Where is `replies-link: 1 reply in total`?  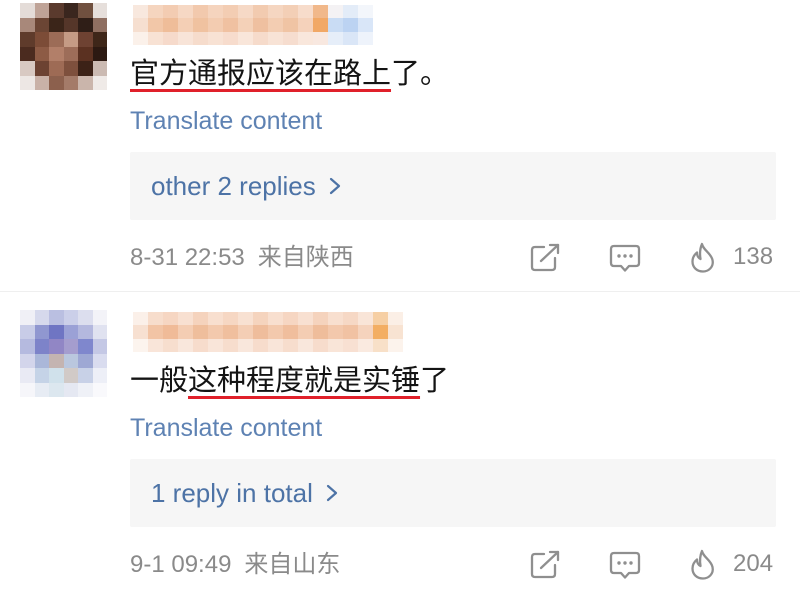 replies-link: 1 reply in total is located at coordinates (453, 493).